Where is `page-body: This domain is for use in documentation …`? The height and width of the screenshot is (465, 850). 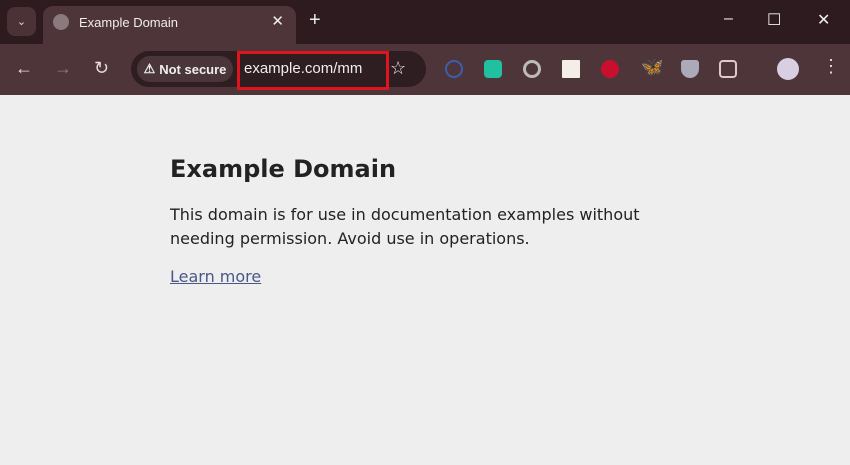
page-body: This domain is for use in documentation … is located at coordinates (405, 226).